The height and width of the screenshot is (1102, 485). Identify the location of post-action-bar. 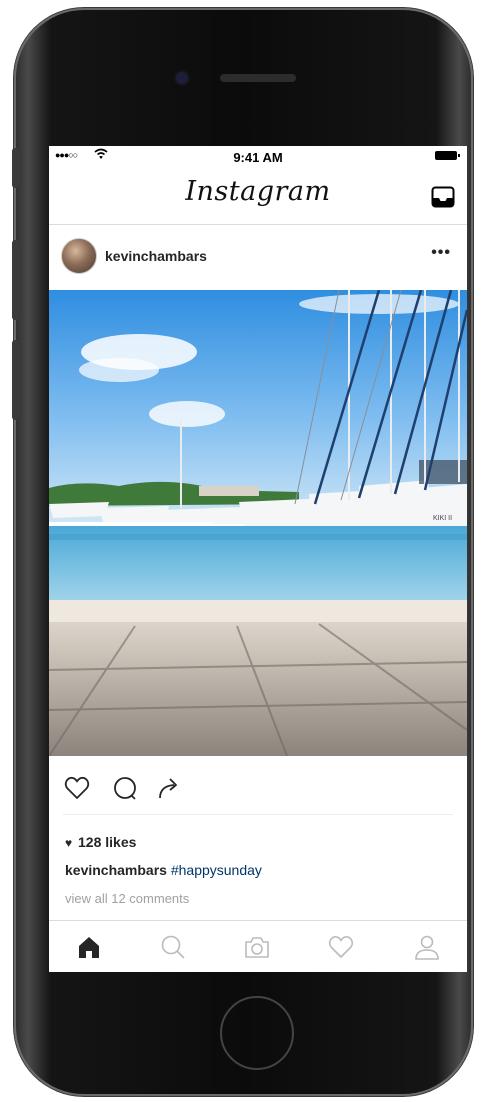
(258, 790).